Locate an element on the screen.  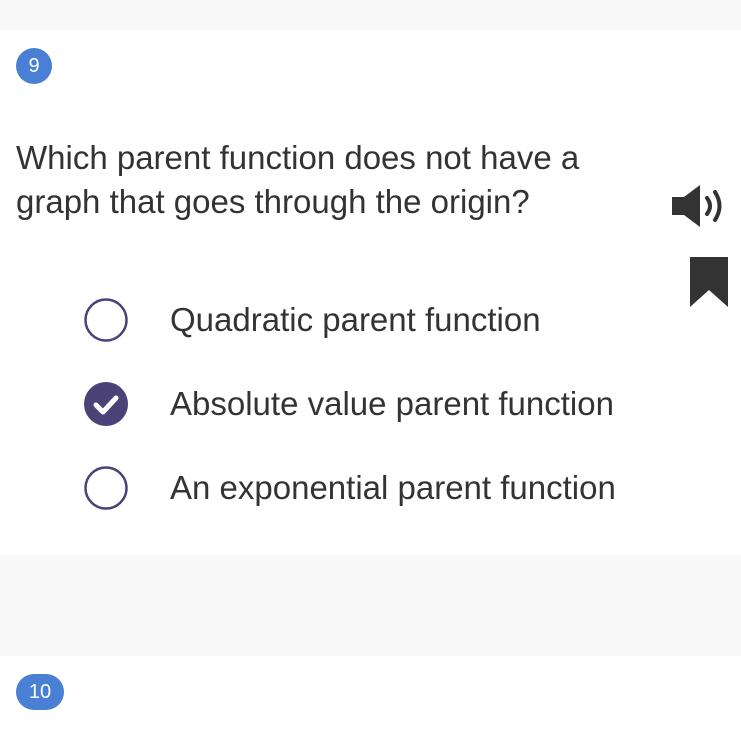
answer-option-label: An exponential parent function is located at coordinates (393, 487).